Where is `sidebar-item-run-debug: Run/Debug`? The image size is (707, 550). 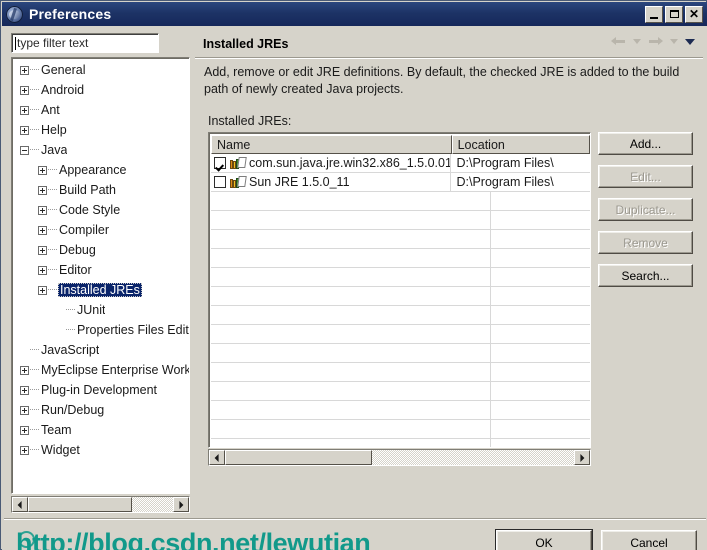
sidebar-item-run-debug: Run/Debug is located at coordinates (101, 410).